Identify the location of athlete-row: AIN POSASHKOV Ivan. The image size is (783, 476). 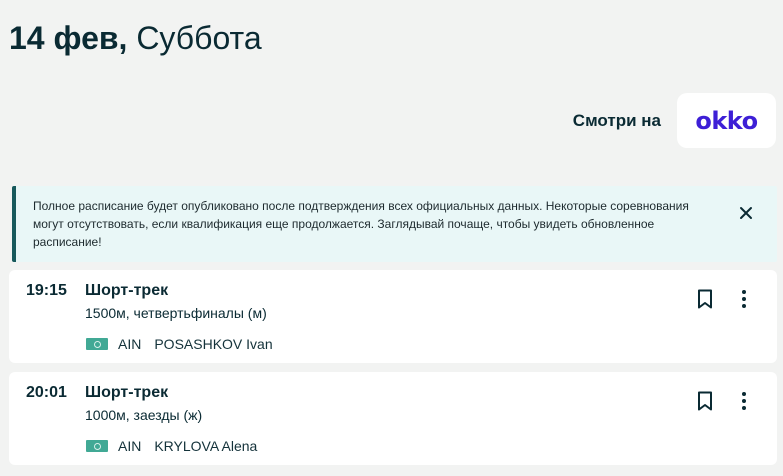
(179, 344).